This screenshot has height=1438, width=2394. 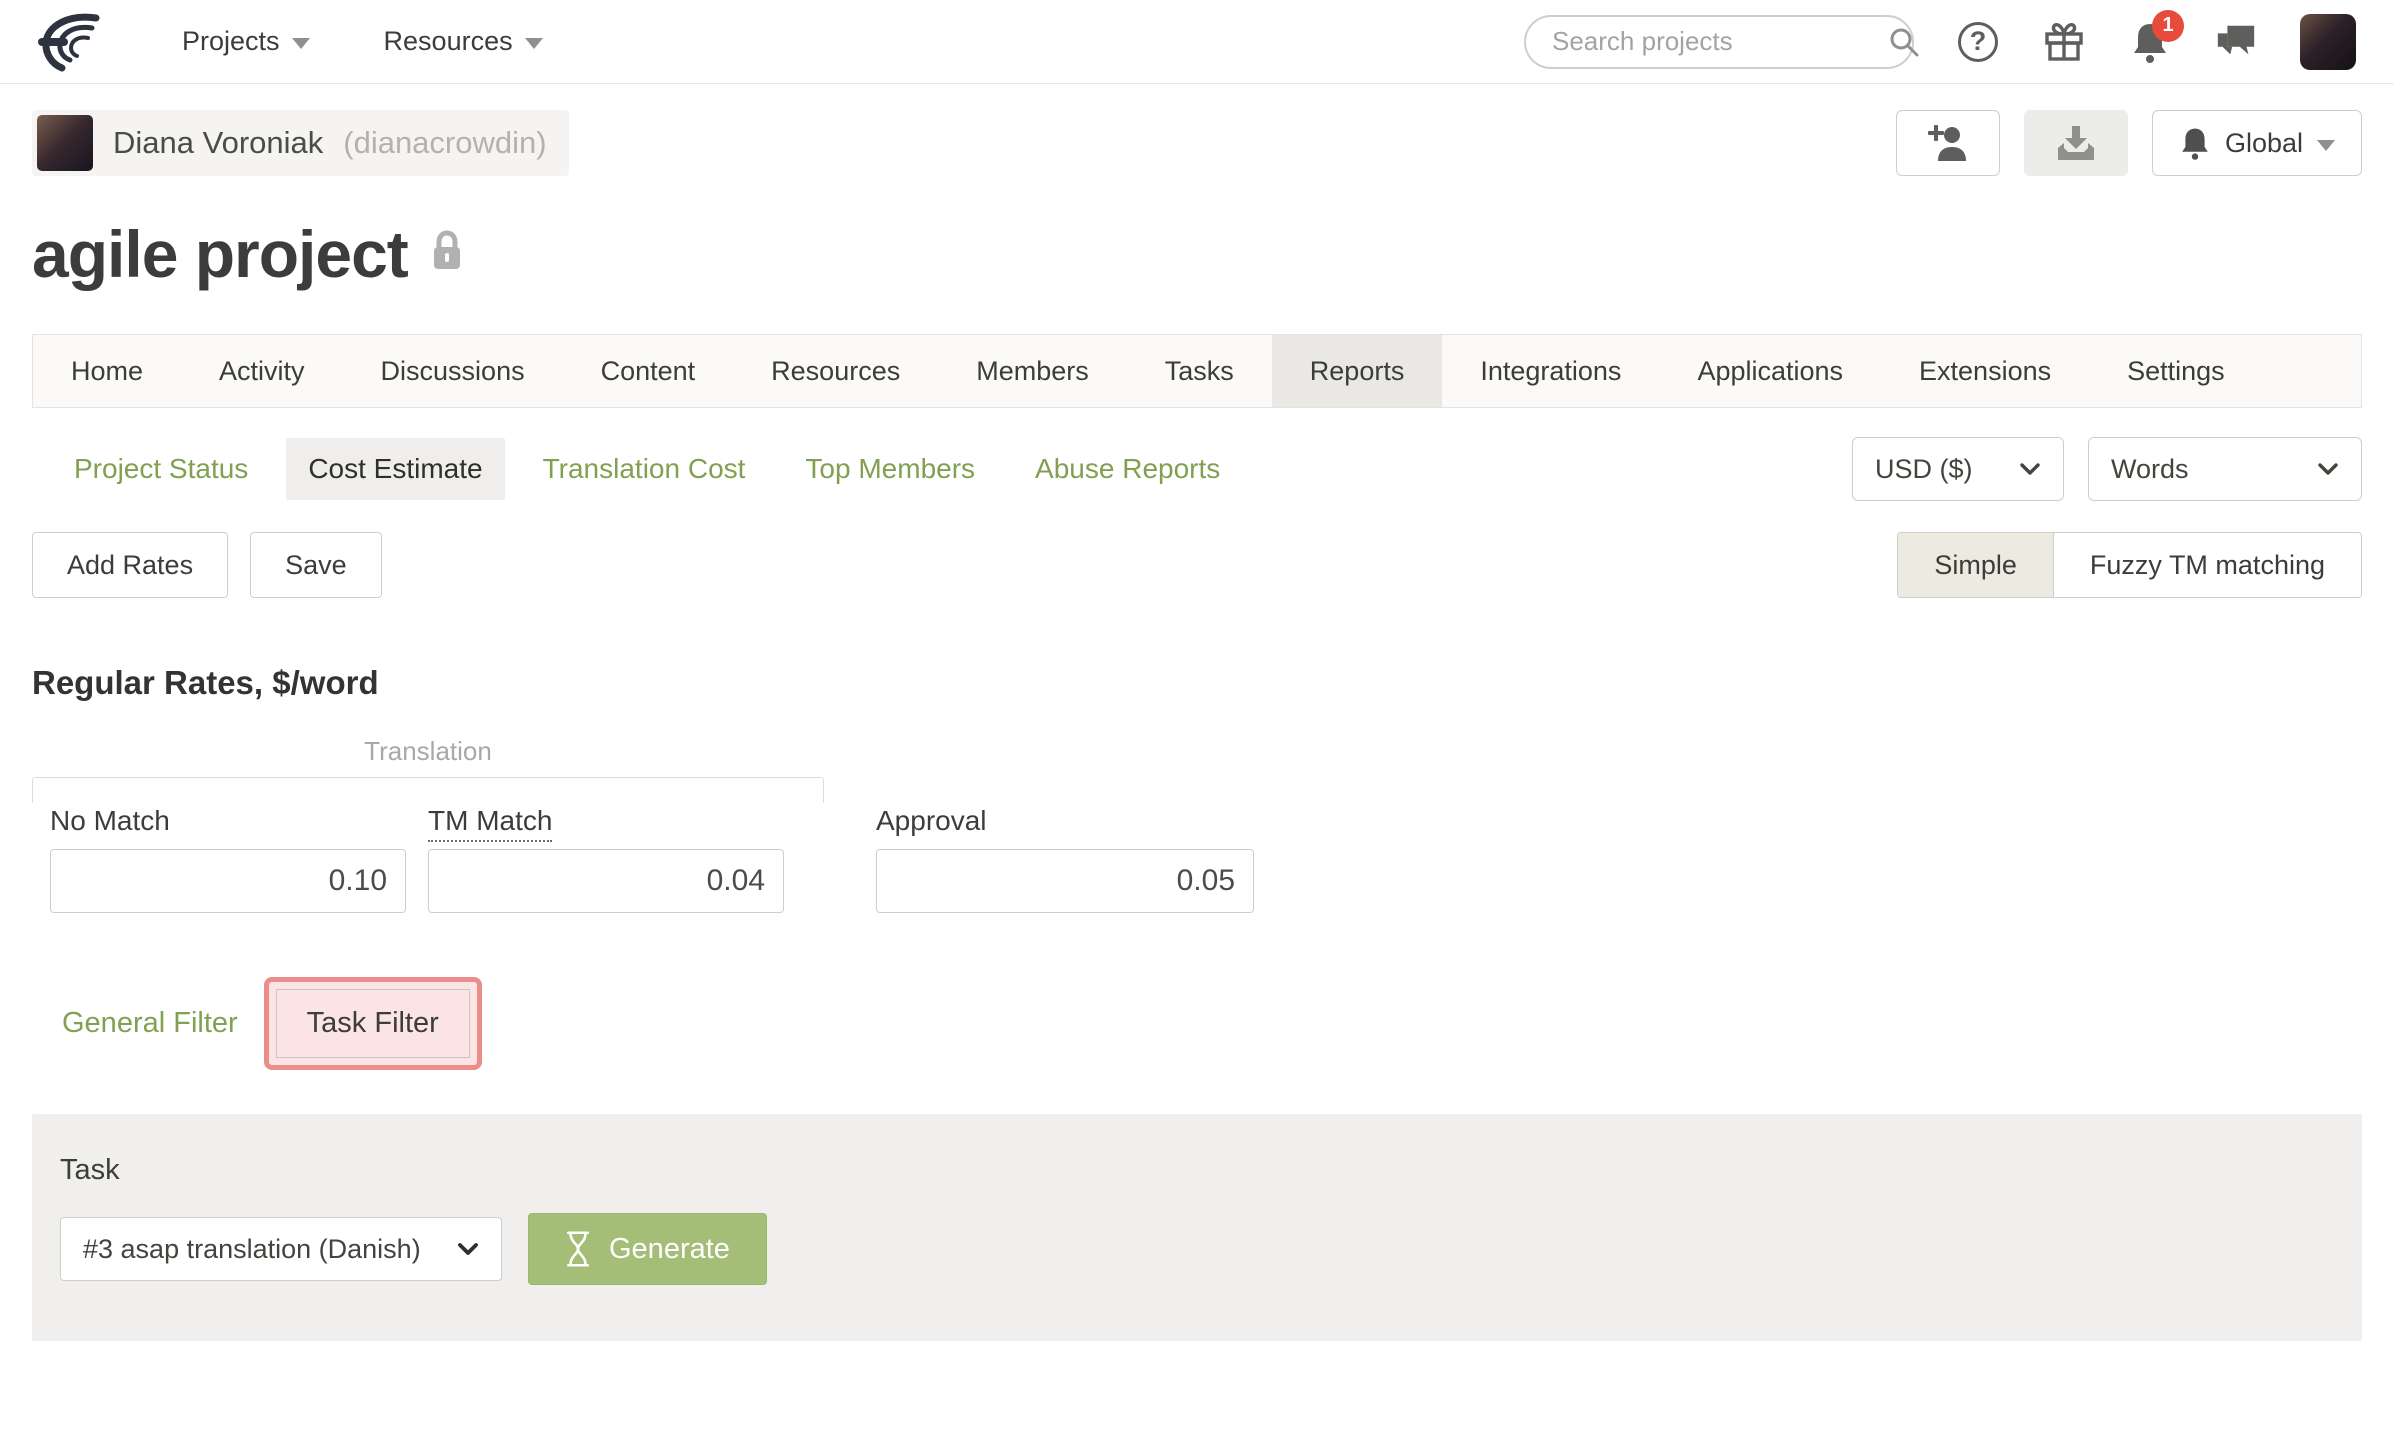 What do you see at coordinates (835, 371) in the screenshot?
I see `tab-resources: Resources` at bounding box center [835, 371].